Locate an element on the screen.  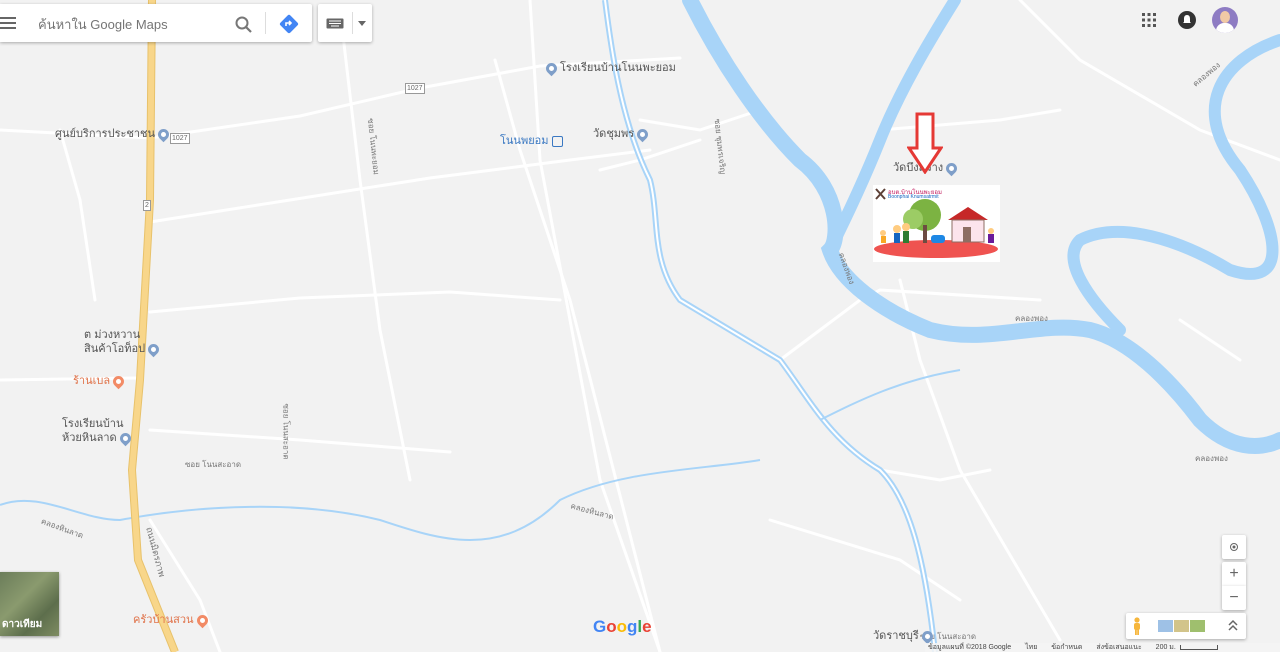
feedback-link: ส่งข้อเสนอแนะ is located at coordinates (1118, 647).